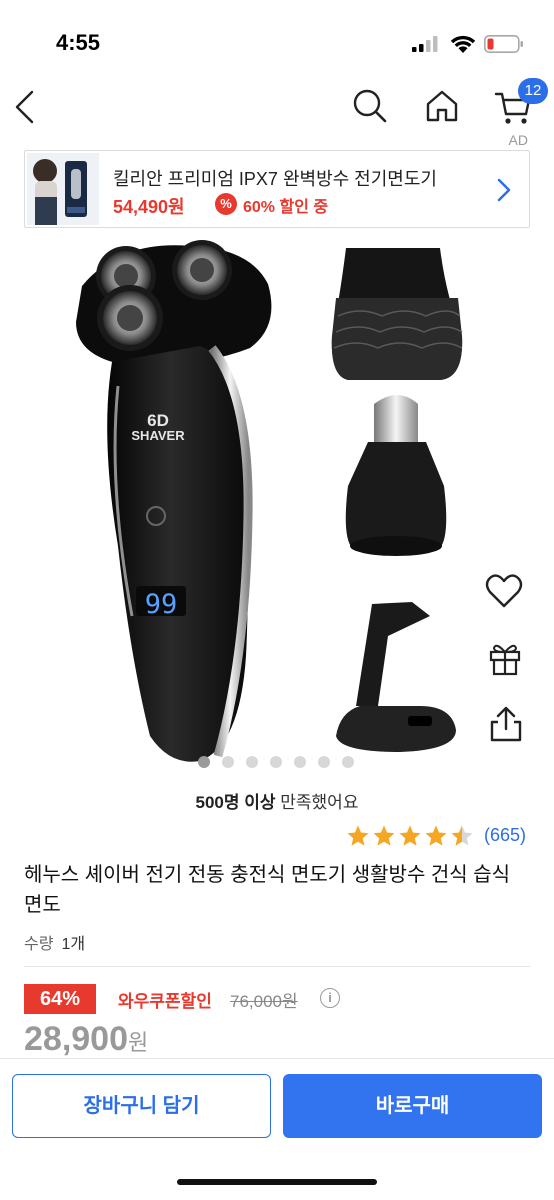 This screenshot has width=554, height=1200. I want to click on share-icon, so click(506, 724).